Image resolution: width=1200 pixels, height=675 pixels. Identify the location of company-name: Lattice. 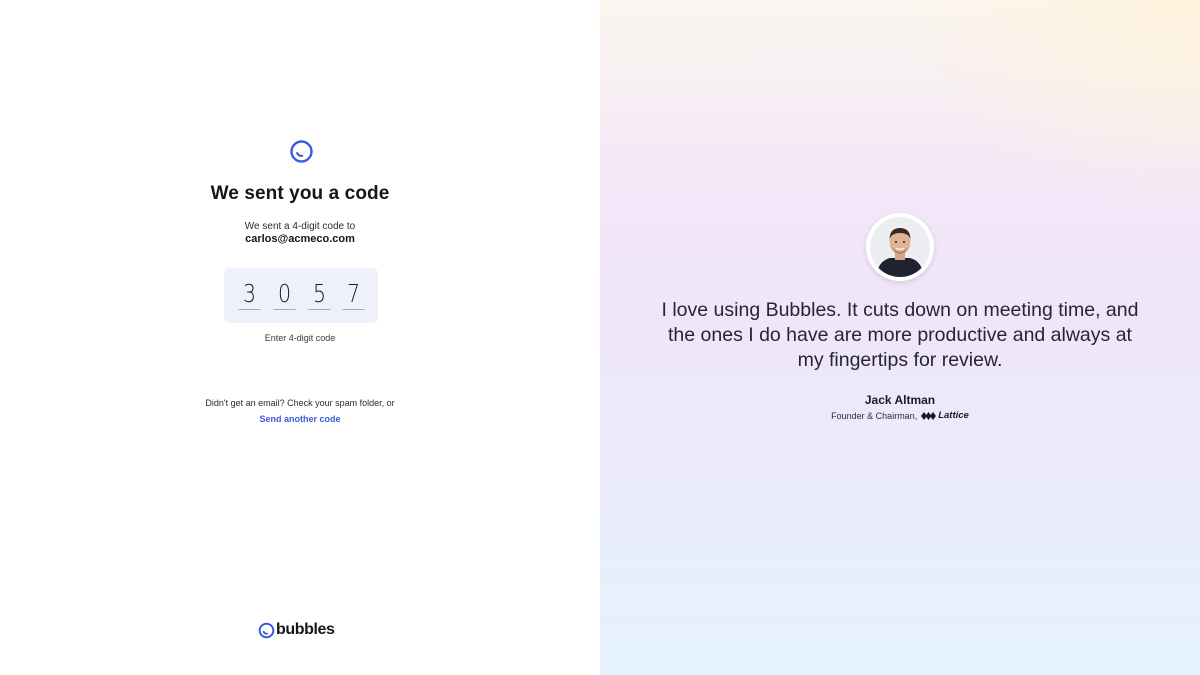
(953, 415).